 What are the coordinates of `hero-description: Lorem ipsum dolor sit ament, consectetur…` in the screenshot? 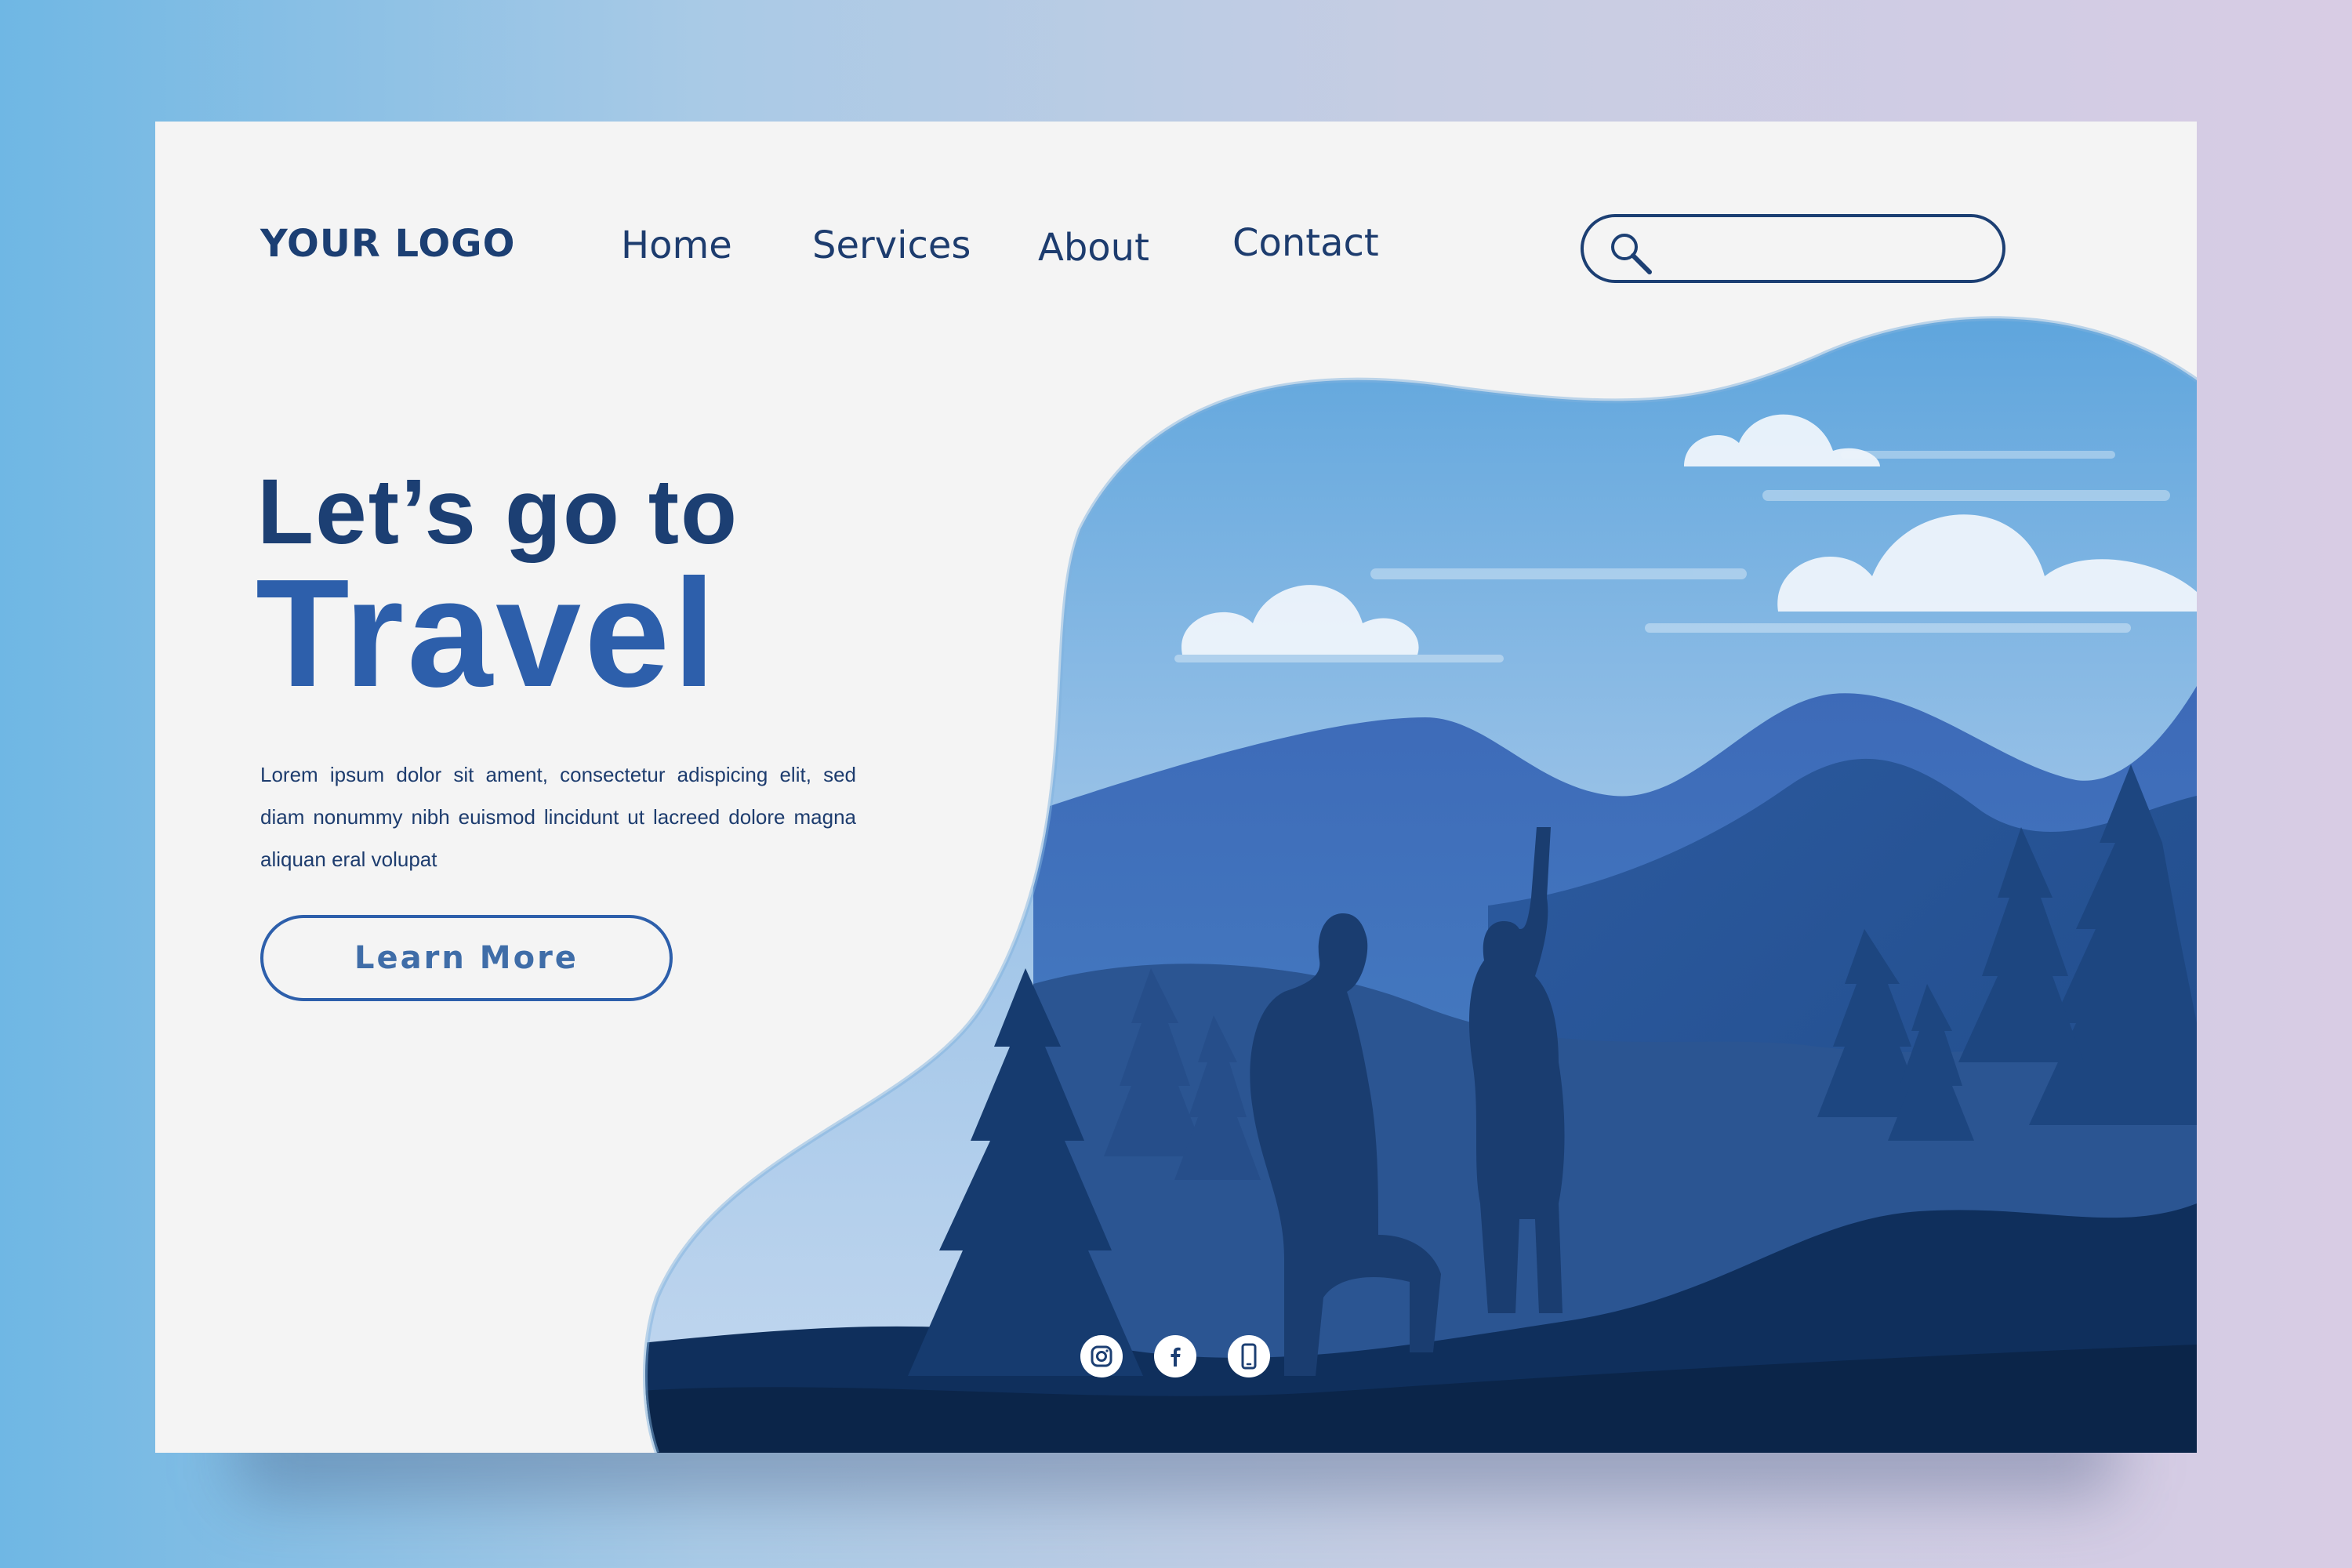 It's located at (558, 817).